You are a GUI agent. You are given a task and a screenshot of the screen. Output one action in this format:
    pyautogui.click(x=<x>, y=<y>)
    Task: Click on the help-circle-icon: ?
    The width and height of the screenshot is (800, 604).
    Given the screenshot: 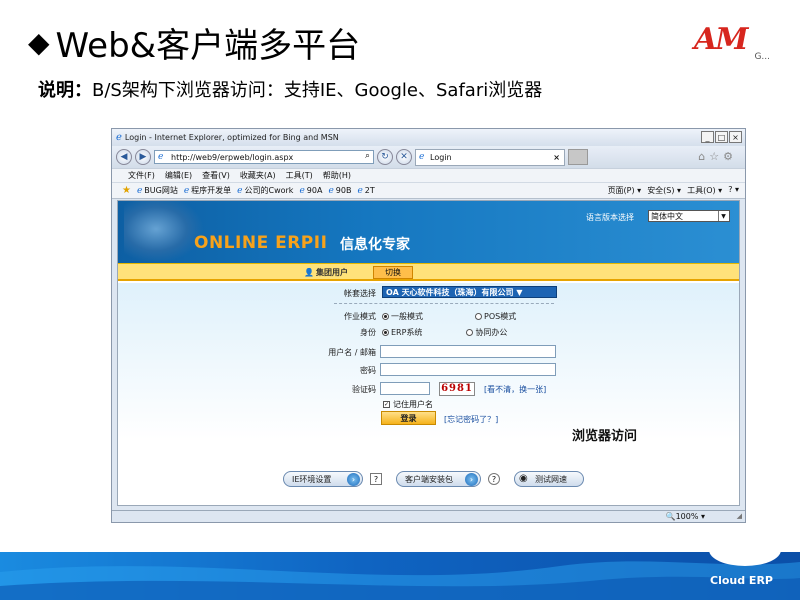 What is the action you would take?
    pyautogui.click(x=494, y=479)
    